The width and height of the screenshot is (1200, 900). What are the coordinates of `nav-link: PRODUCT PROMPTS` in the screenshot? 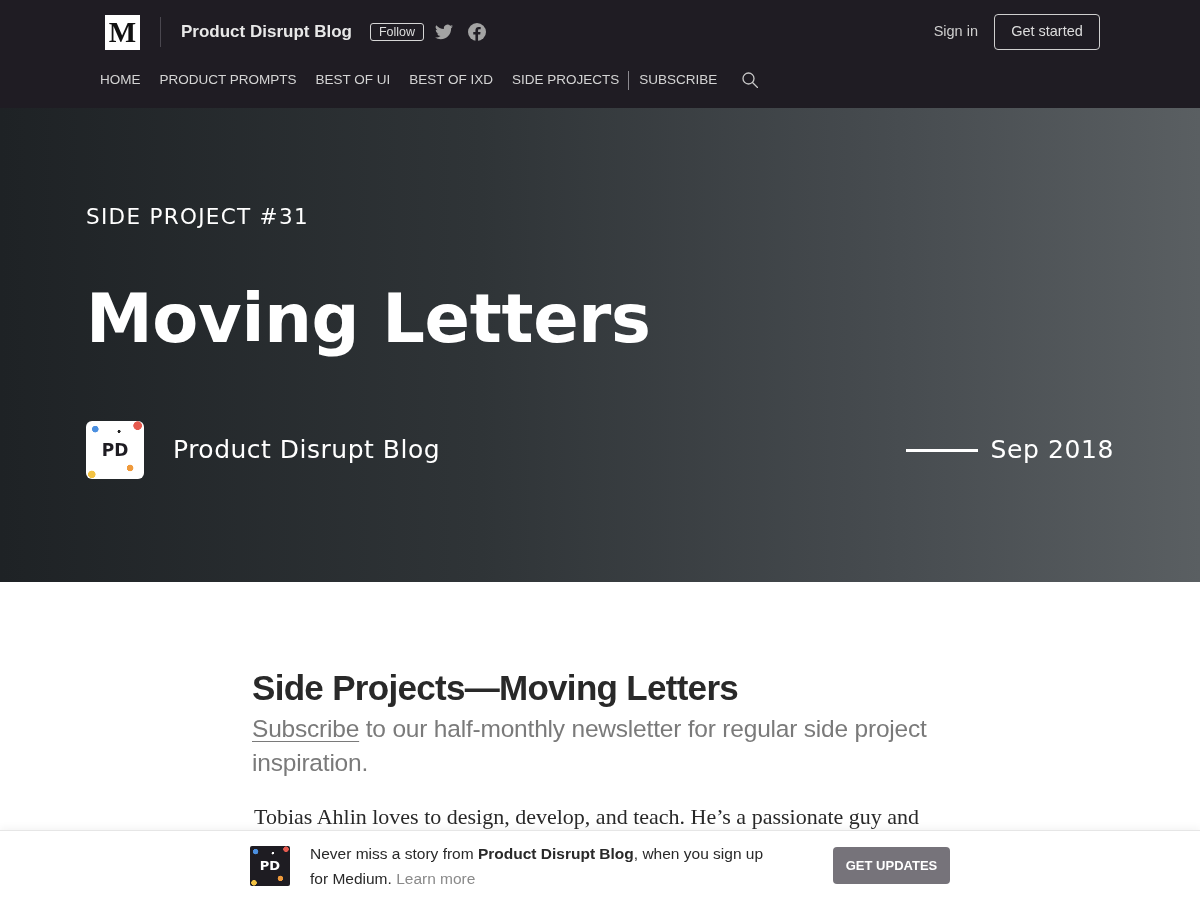 It's located at (228, 80).